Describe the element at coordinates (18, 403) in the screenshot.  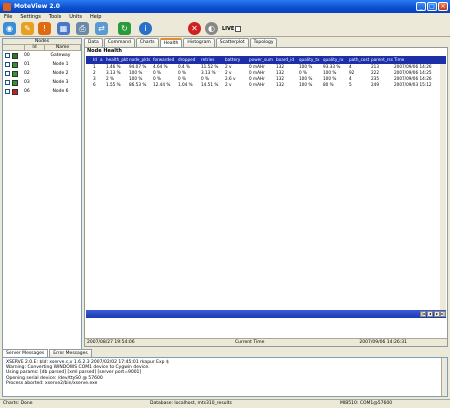
I see `status-left: Charts: Done` at that location.